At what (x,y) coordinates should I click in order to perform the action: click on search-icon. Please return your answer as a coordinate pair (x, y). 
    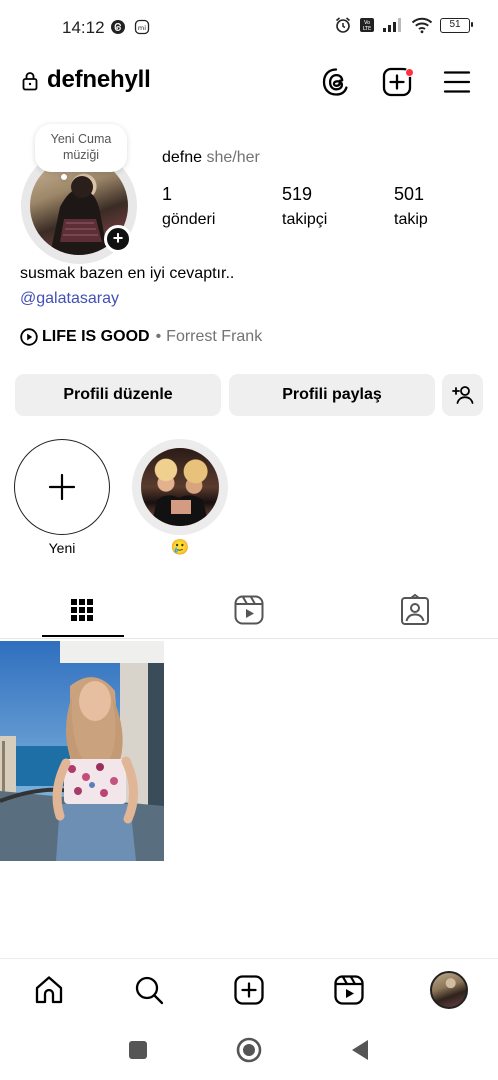
    Looking at the image, I should click on (149, 990).